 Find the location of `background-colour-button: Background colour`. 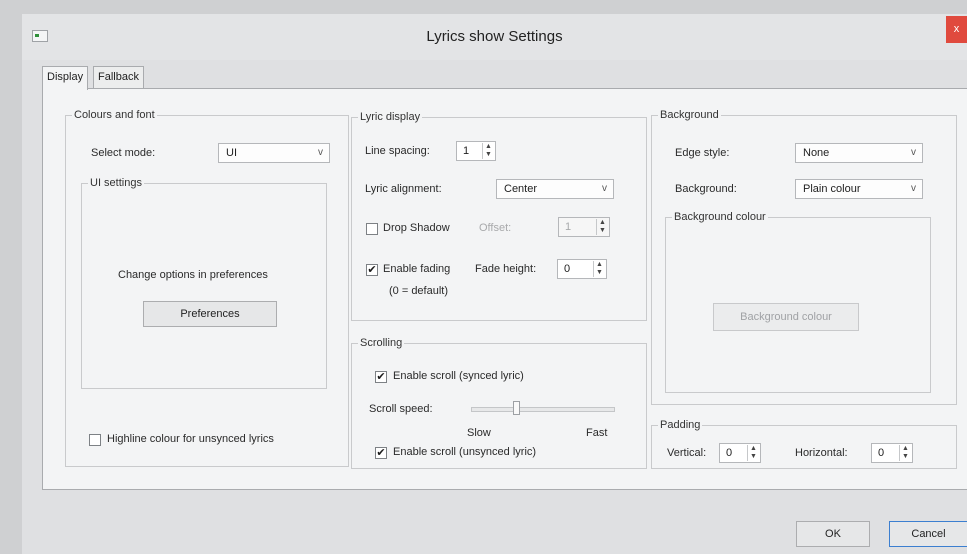

background-colour-button: Background colour is located at coordinates (786, 317).